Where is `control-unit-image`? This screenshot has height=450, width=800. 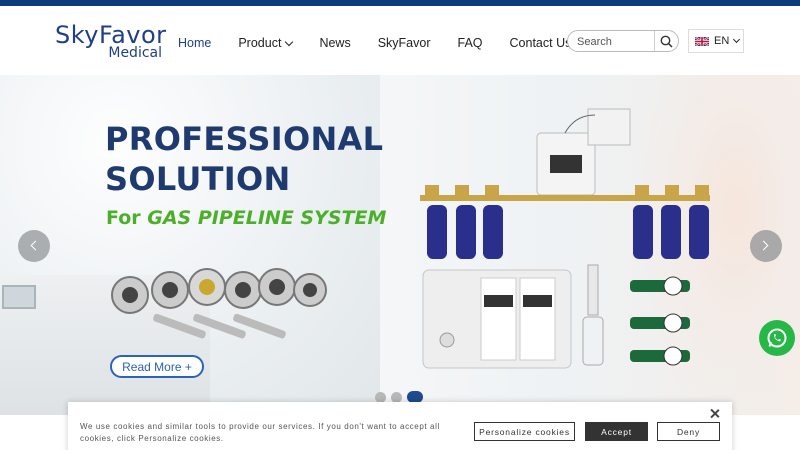
control-unit-image is located at coordinates (583, 152).